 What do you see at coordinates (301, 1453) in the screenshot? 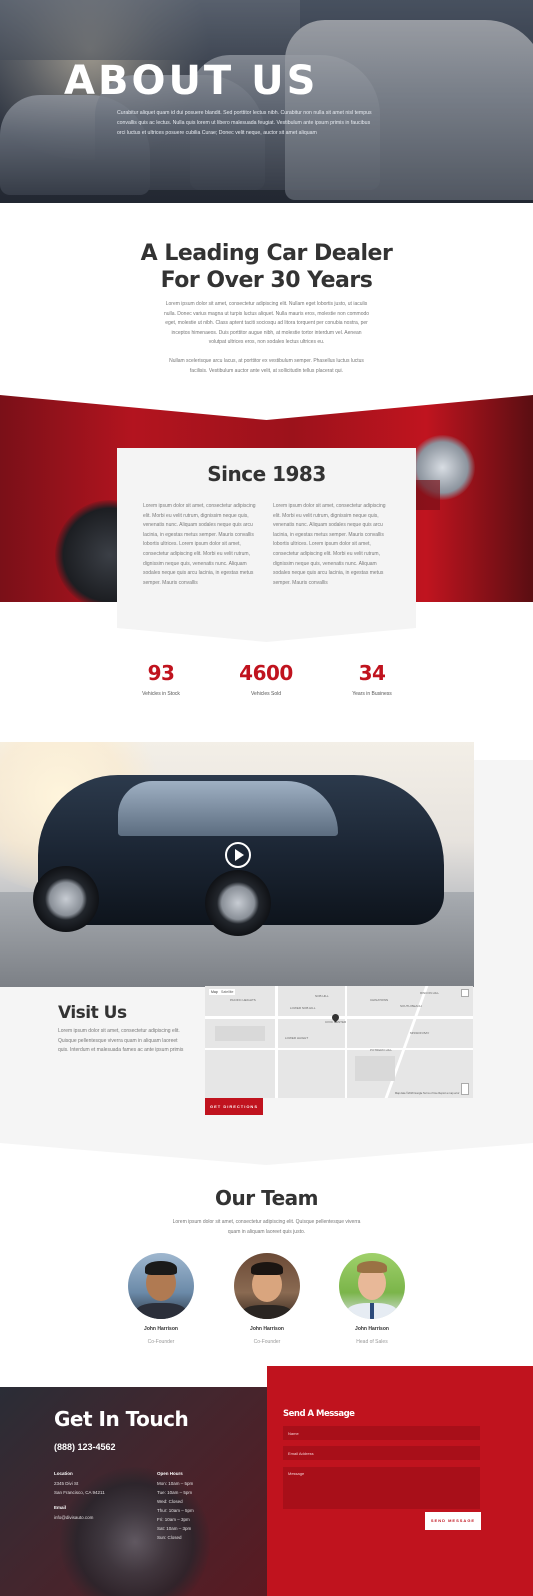
I see `email-placeholder: Email Address` at bounding box center [301, 1453].